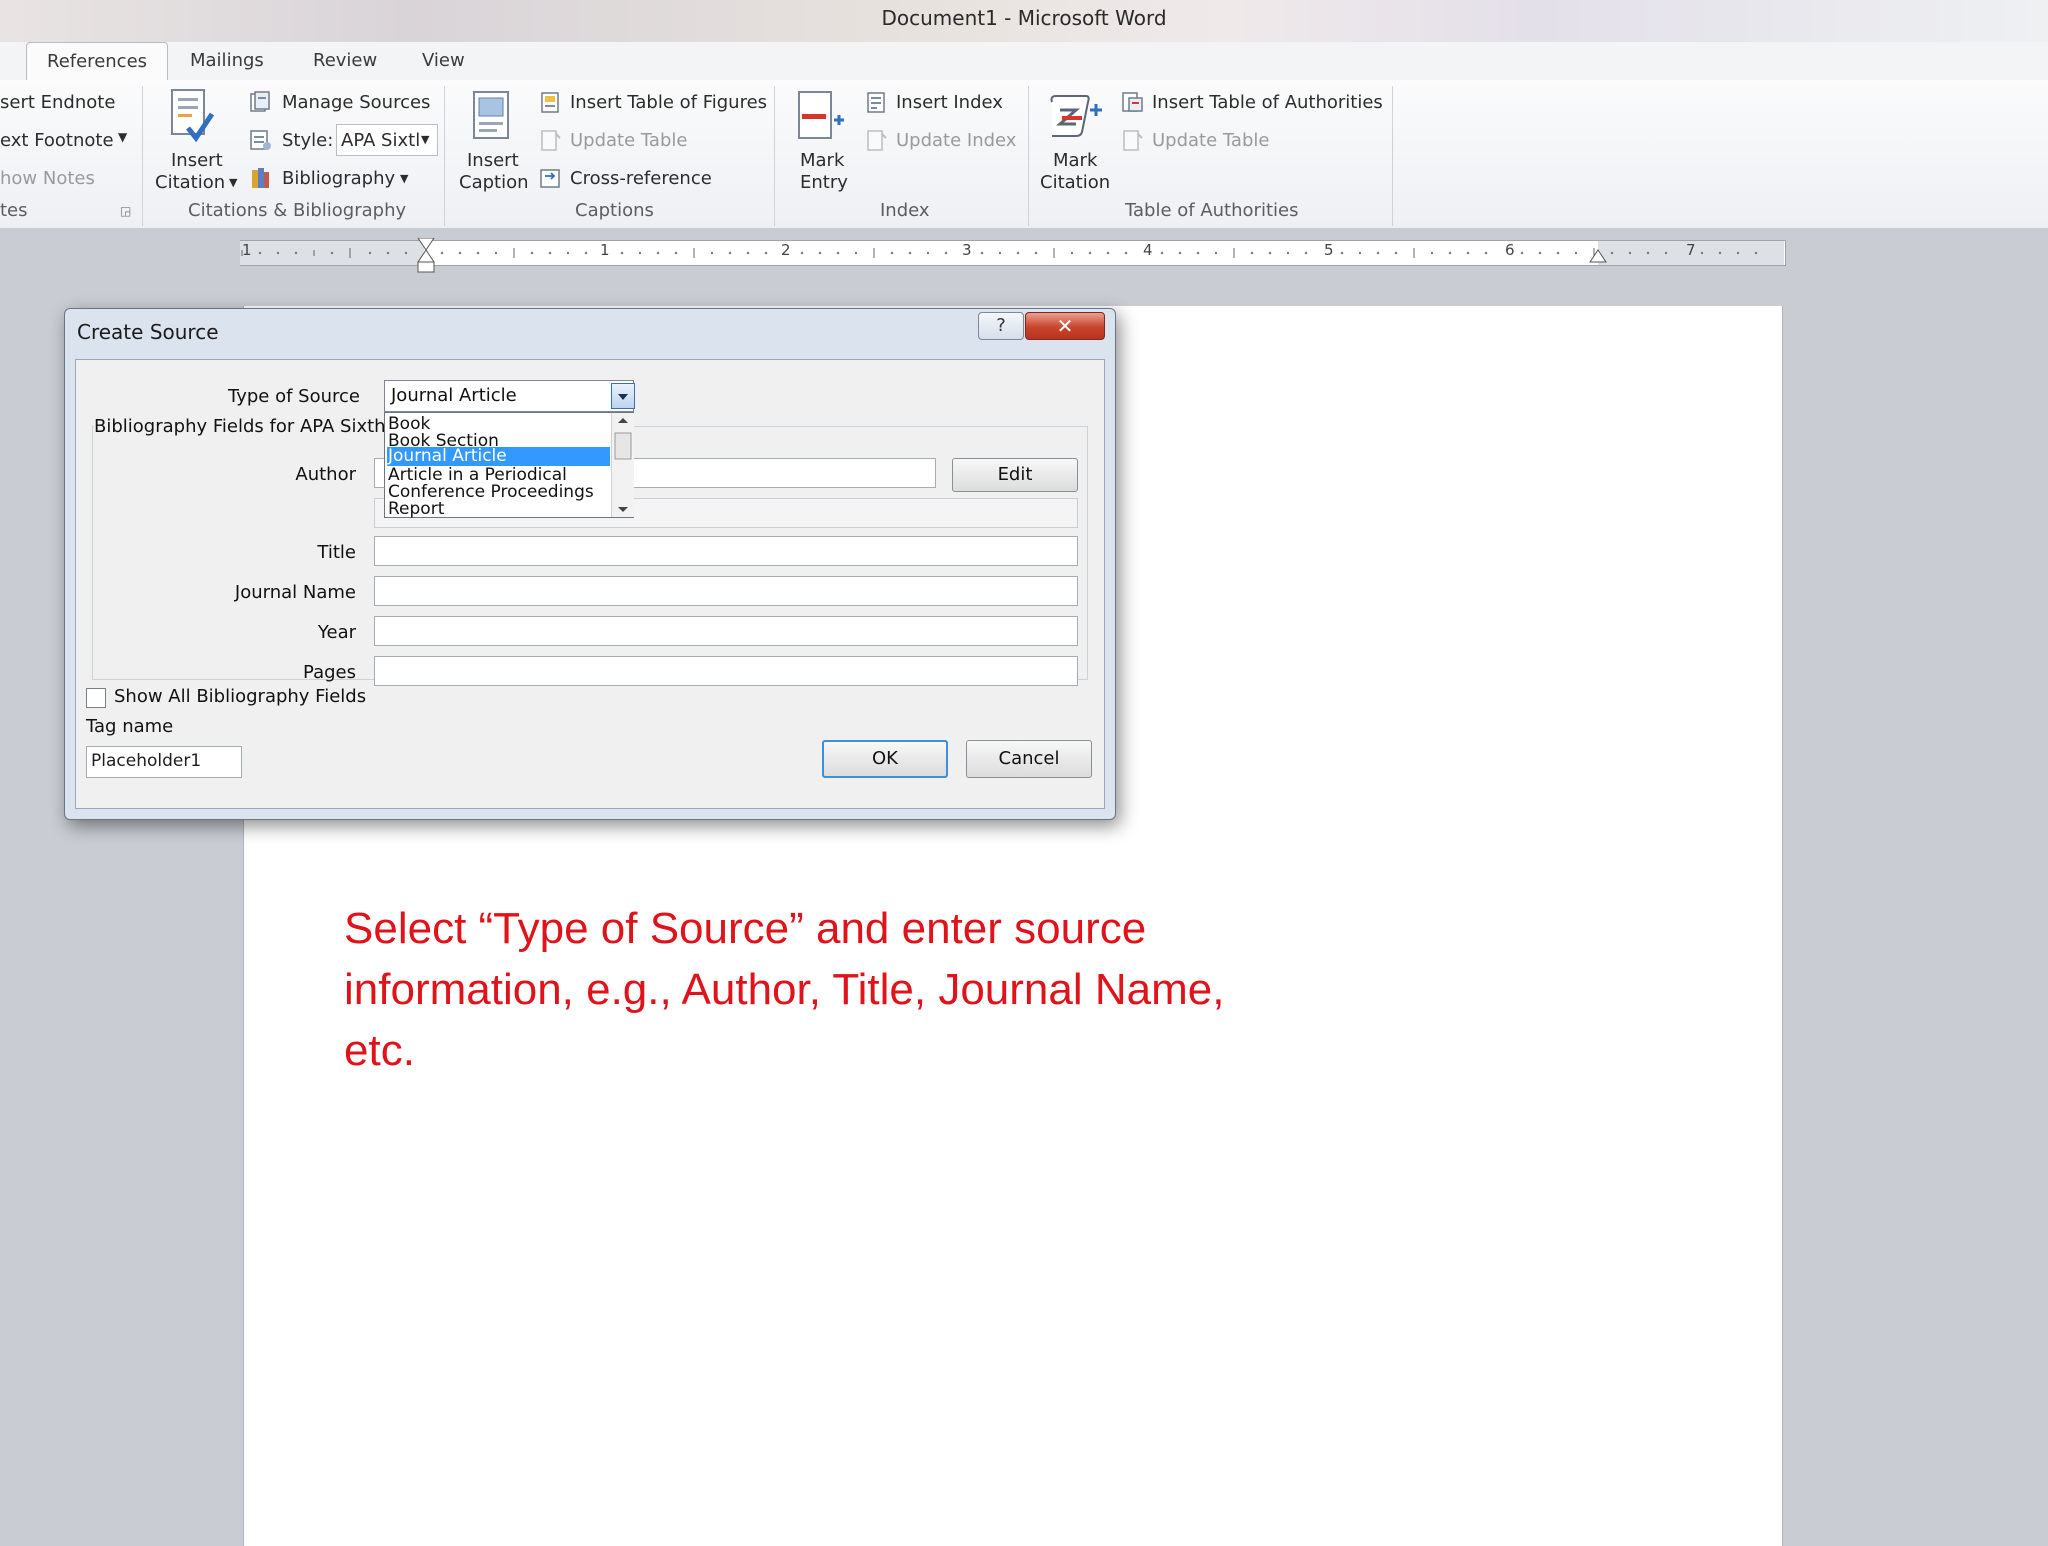 The image size is (2048, 1546). What do you see at coordinates (1075, 160) in the screenshot?
I see `mark-citation-label-1: Mark` at bounding box center [1075, 160].